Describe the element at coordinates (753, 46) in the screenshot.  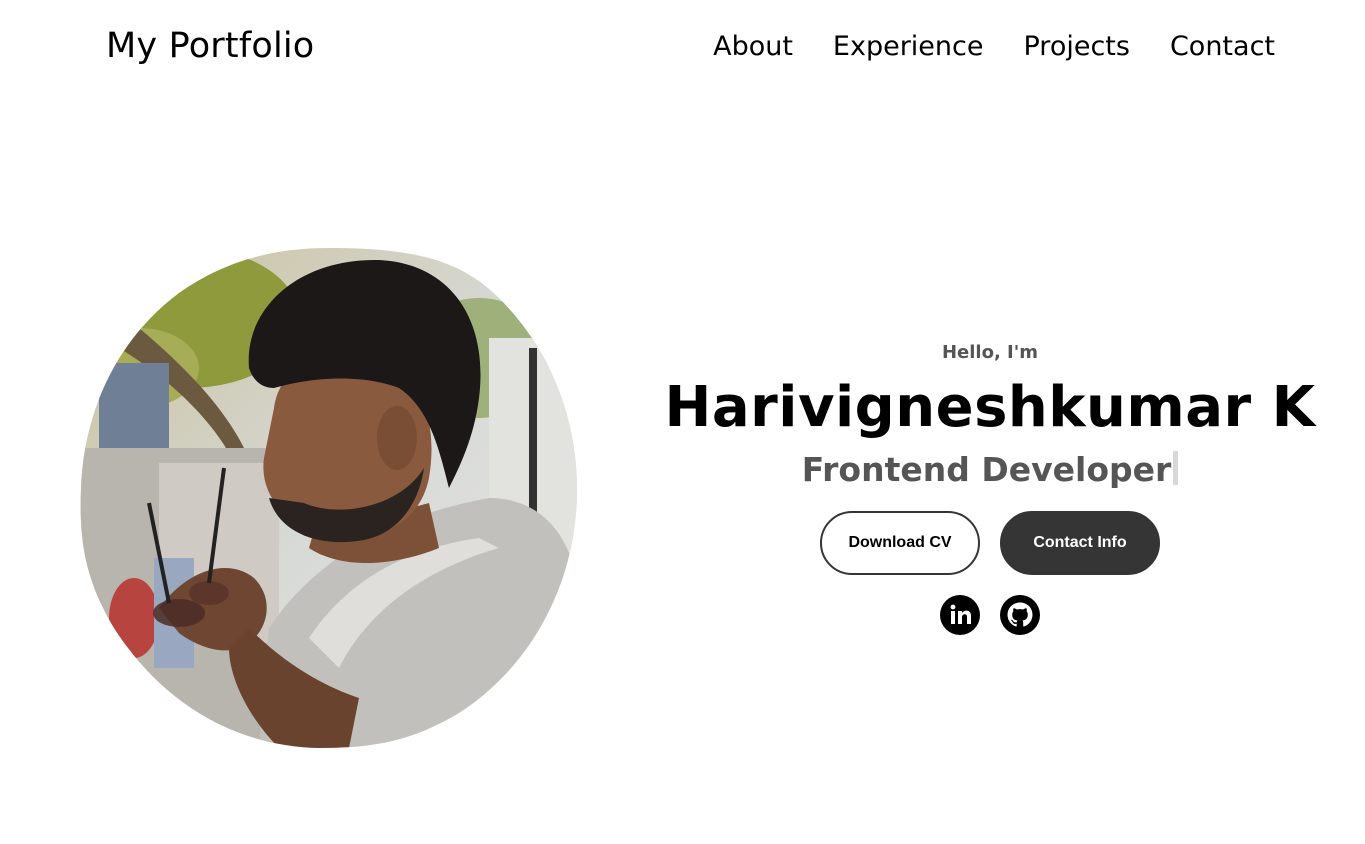
I see `nav-about: About` at that location.